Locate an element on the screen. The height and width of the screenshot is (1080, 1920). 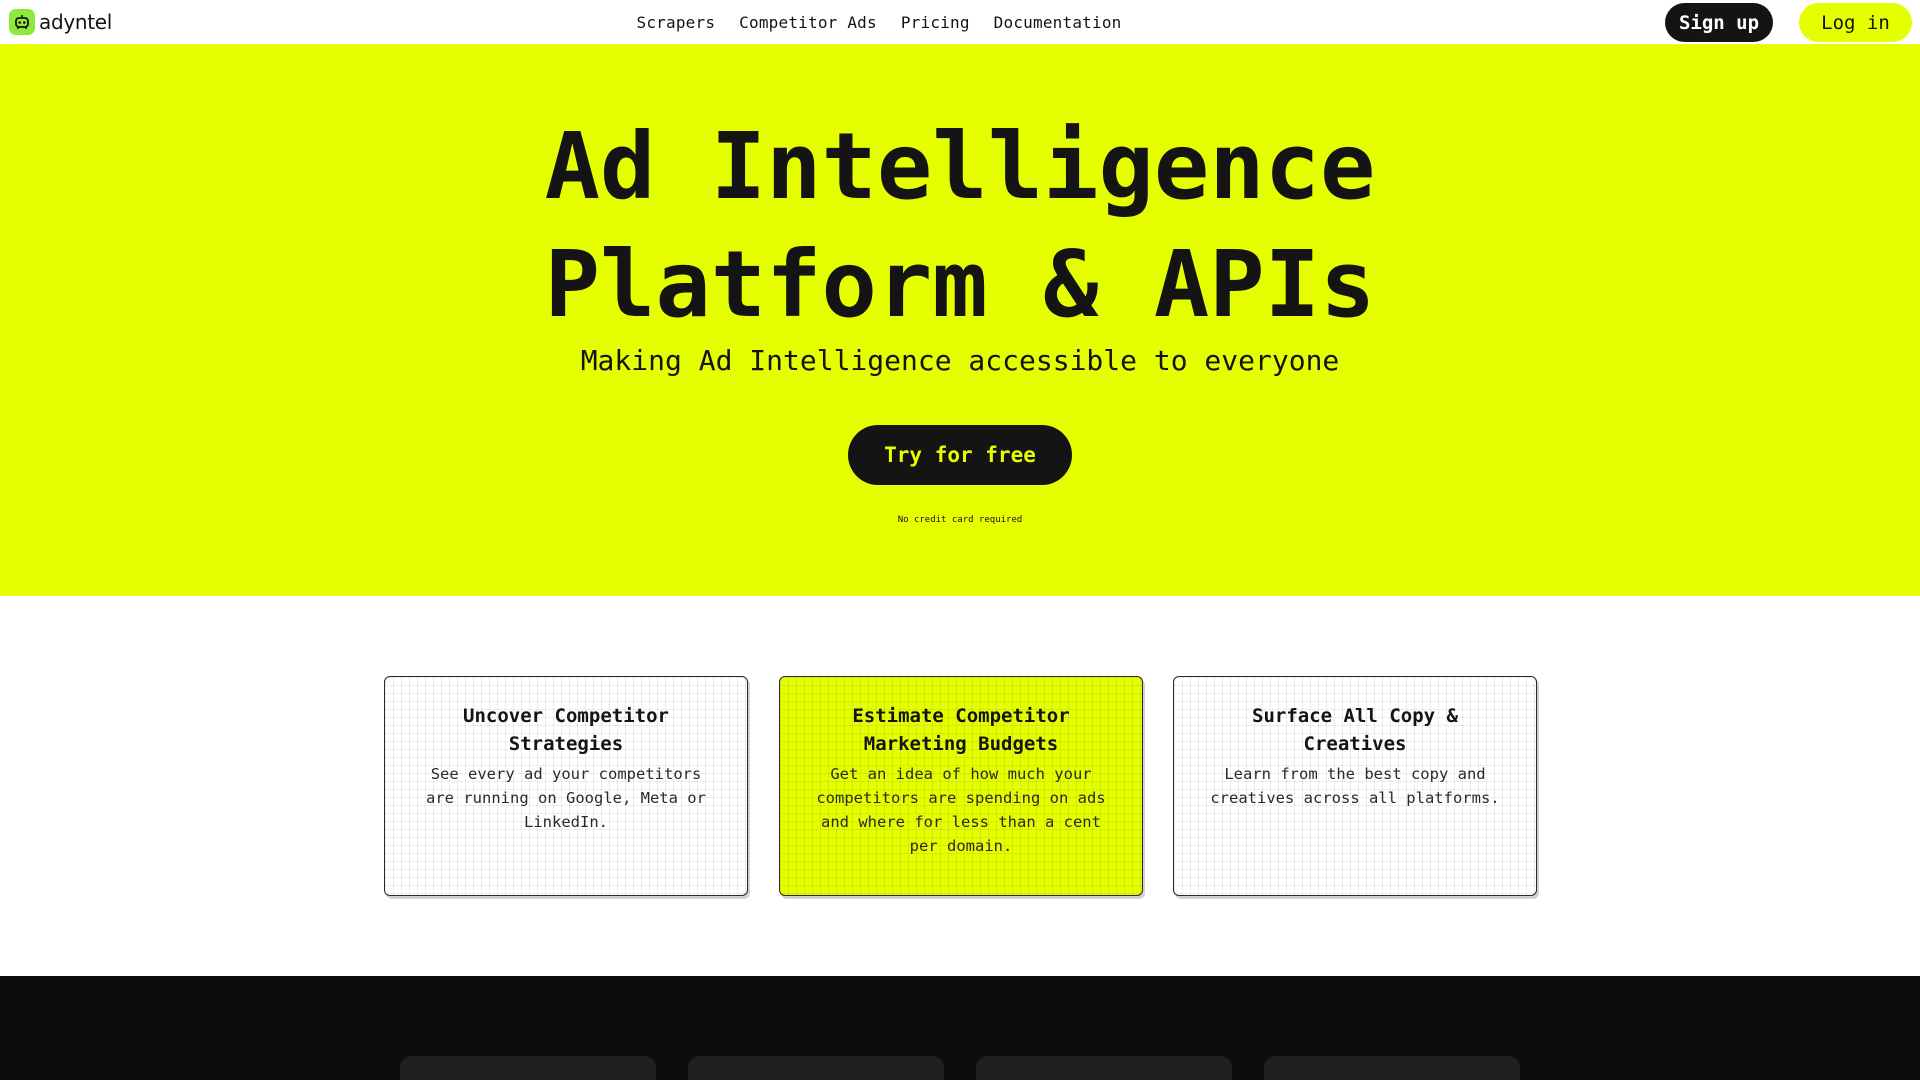
hero-title-line-1: Ad Intelligence is located at coordinates (960, 166).